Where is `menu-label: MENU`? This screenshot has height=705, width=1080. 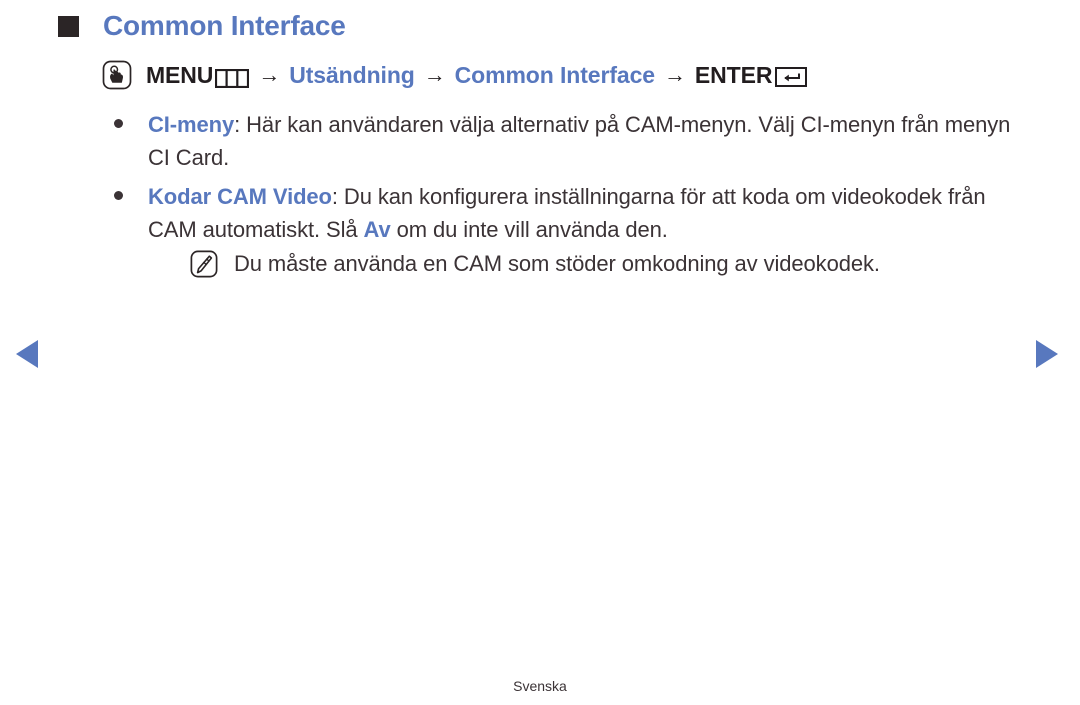 menu-label: MENU is located at coordinates (180, 74).